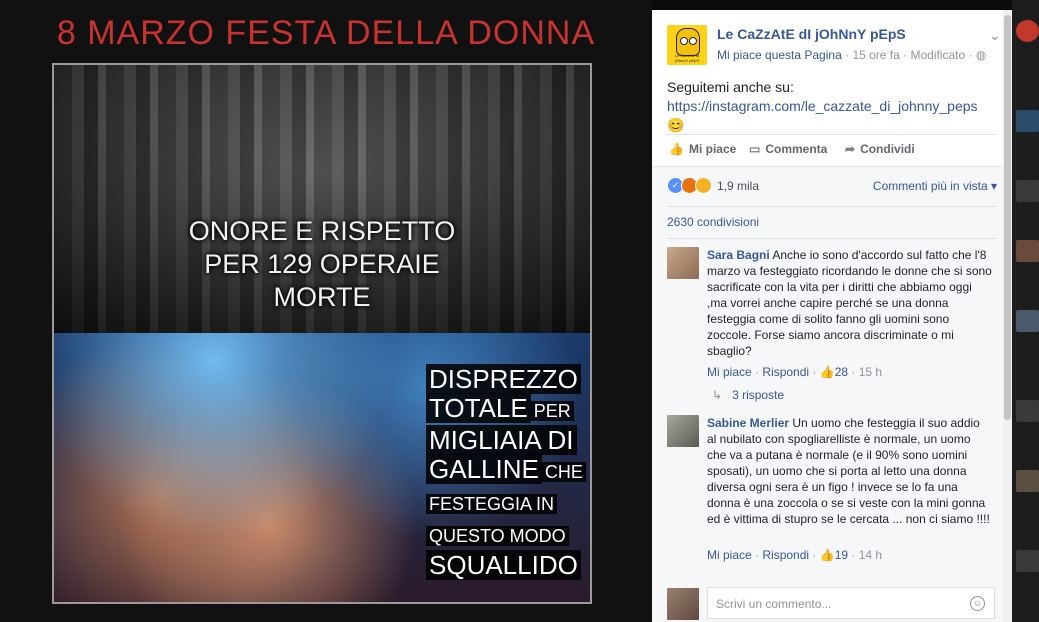 The width and height of the screenshot is (1039, 622). Describe the element at coordinates (796, 149) in the screenshot. I see `comment-button-label: Commenta` at that location.